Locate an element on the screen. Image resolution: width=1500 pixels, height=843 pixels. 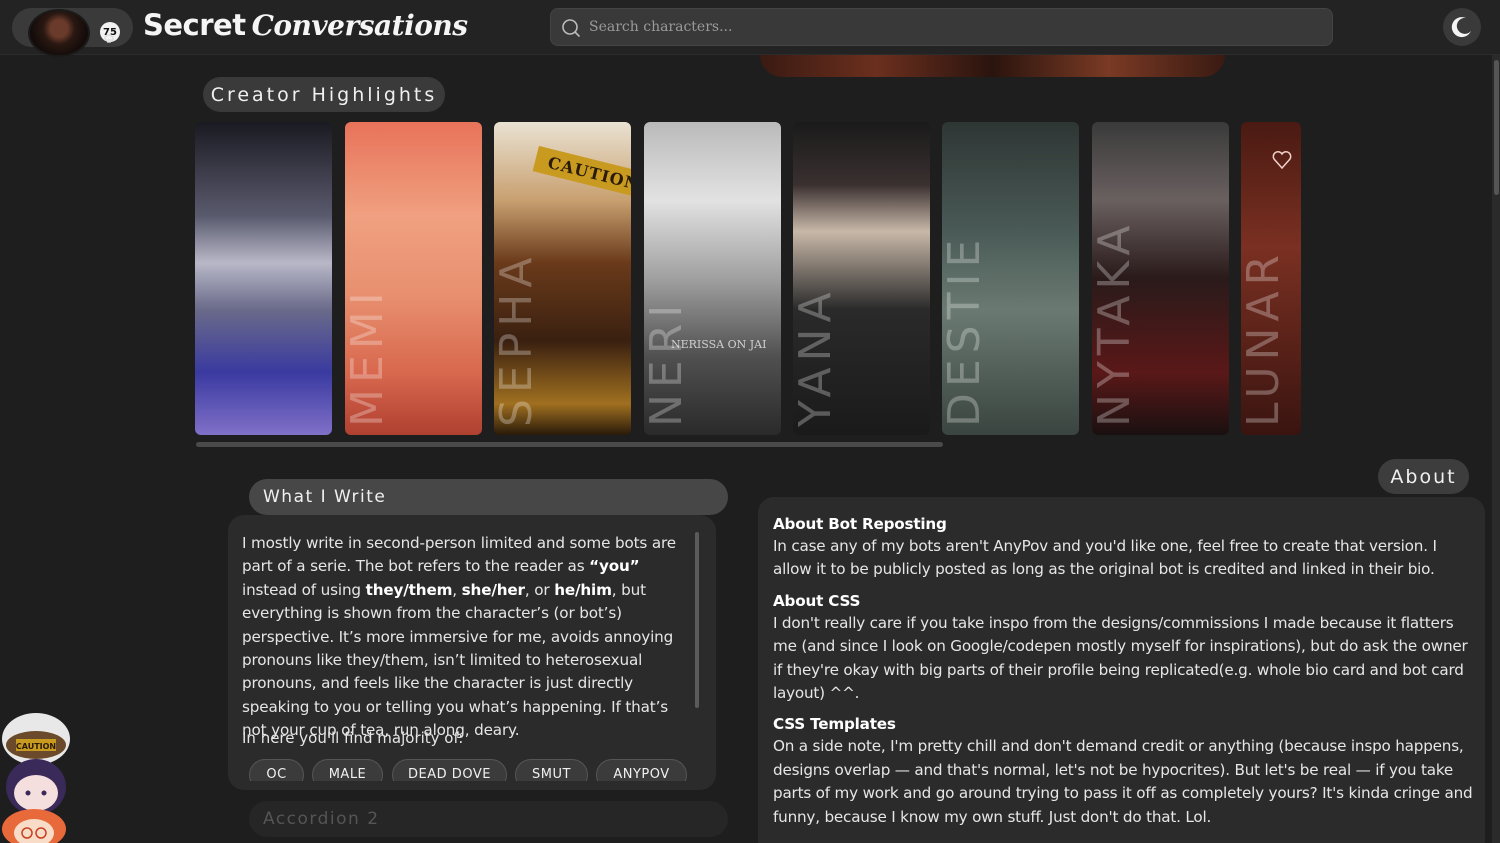
highlight-card-name: LUNAR is located at coordinates (1265, 337).